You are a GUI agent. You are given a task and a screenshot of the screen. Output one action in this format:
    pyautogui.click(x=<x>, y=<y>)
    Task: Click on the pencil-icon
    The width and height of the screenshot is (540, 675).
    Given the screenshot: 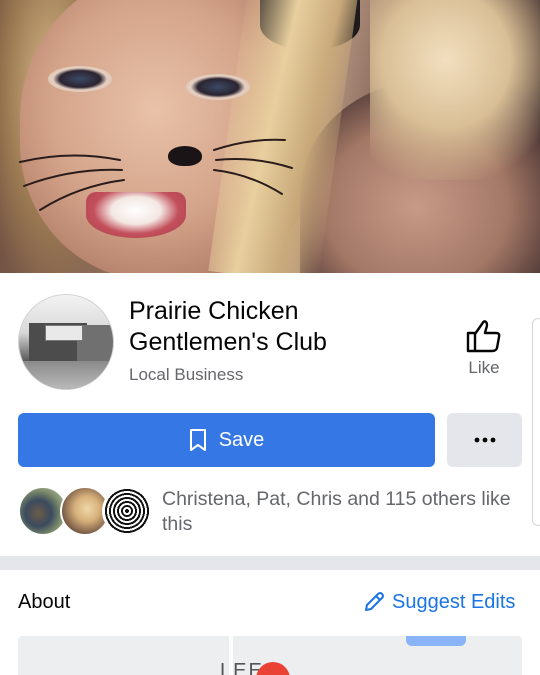 What is the action you would take?
    pyautogui.click(x=374, y=601)
    